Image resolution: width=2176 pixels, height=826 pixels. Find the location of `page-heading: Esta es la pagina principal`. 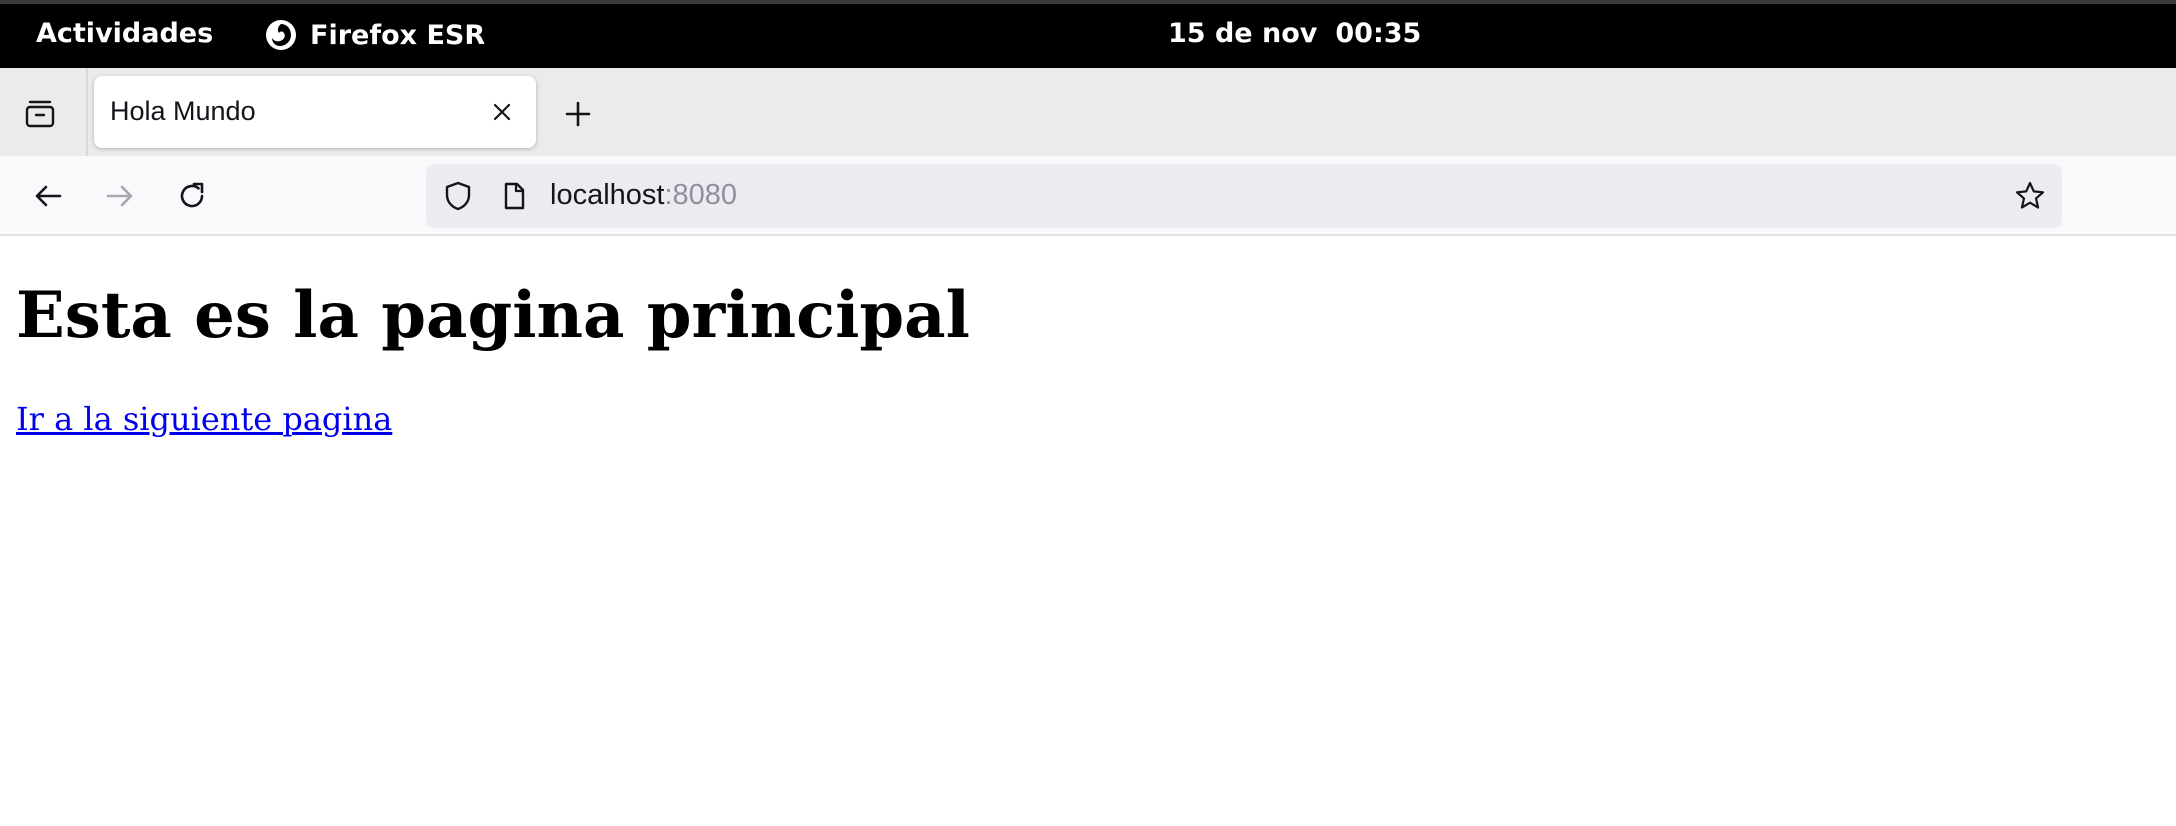

page-heading: Esta es la pagina principal is located at coordinates (493, 315).